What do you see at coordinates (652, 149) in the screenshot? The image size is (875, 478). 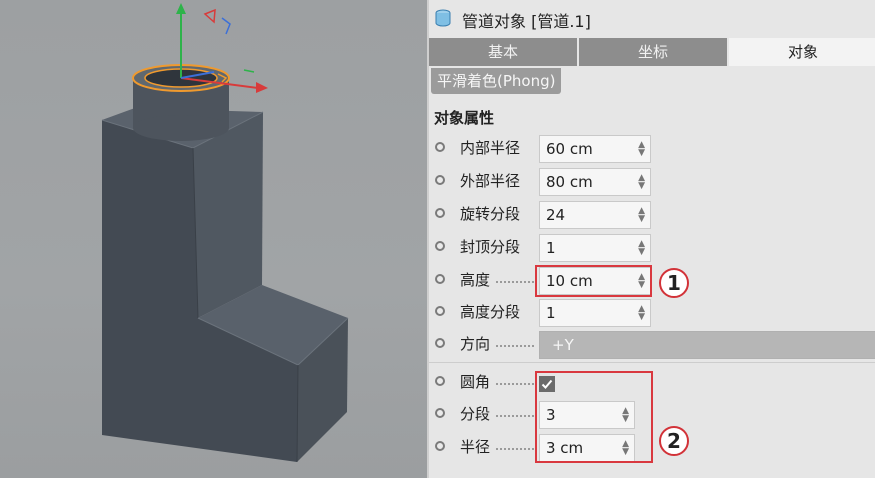 I see `property-inner-radius: 内部半径 60 cm ▲ ▼` at bounding box center [652, 149].